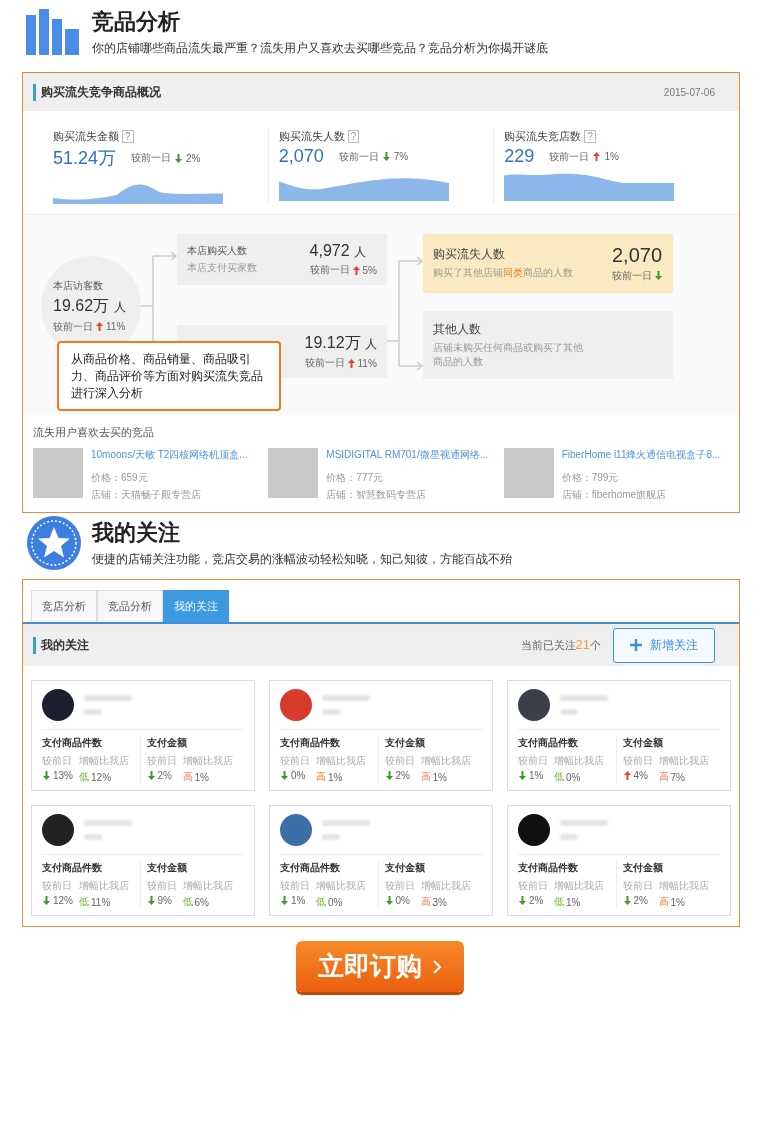  Describe the element at coordinates (636, 645) in the screenshot. I see `plus-icon` at that location.